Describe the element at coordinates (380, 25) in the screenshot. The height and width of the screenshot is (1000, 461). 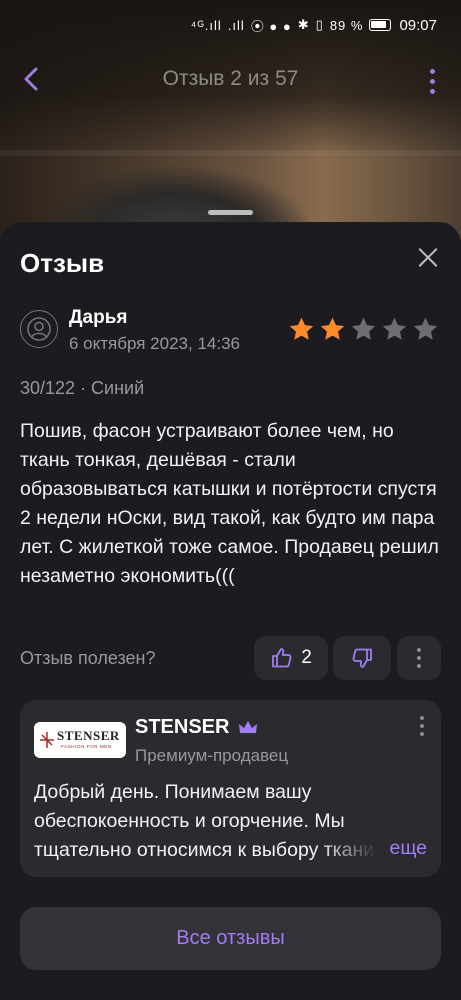
I see `battery-icon` at that location.